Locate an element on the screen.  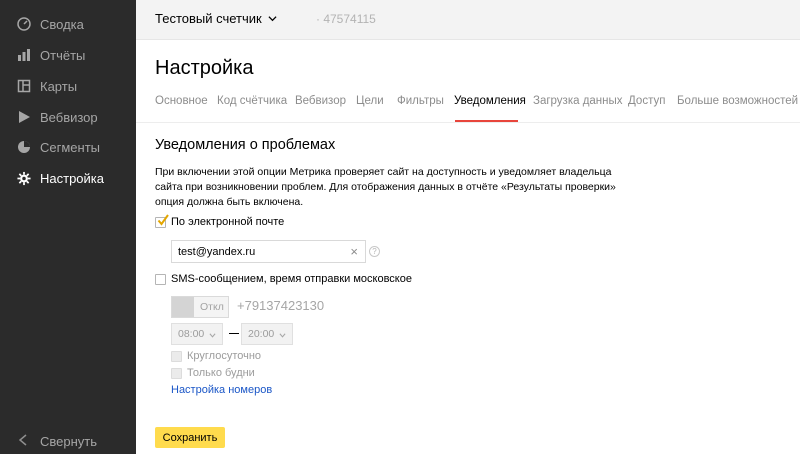
sidebar-item-label: Сводка is located at coordinates (62, 24).